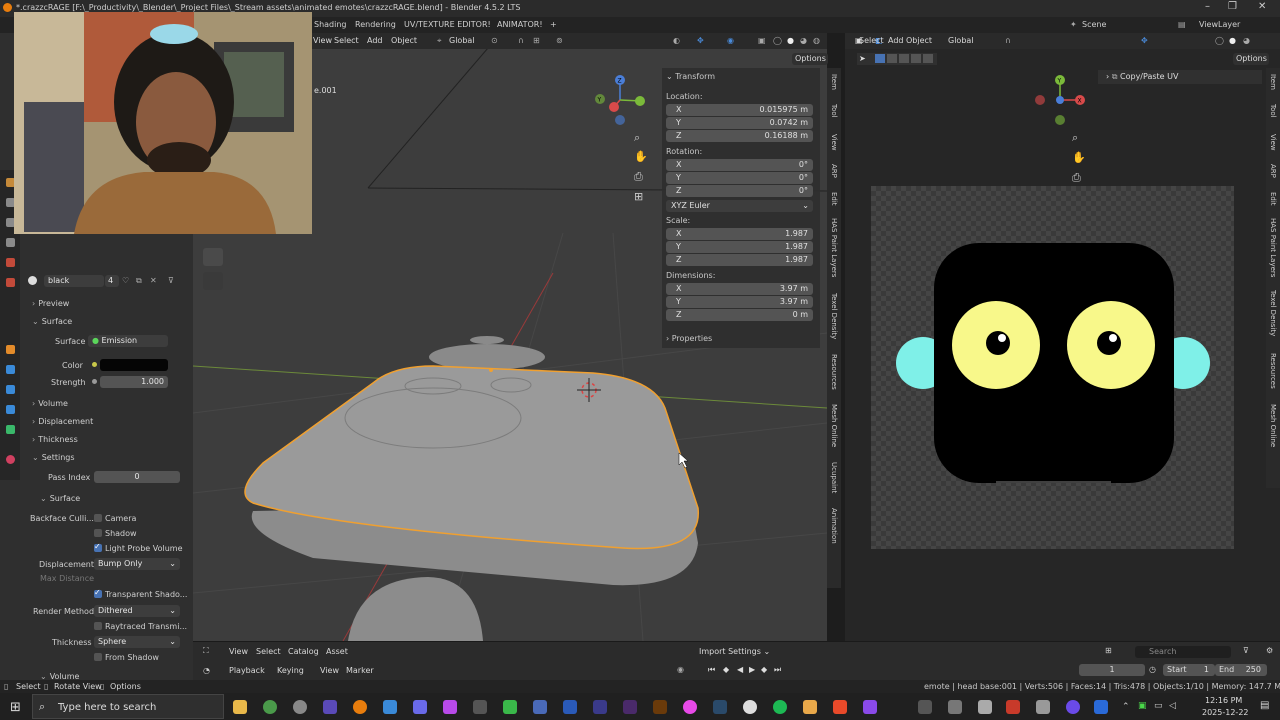 The image size is (1280, 720). Describe the element at coordinates (638, 177) in the screenshot. I see `camera-view-icon: ⎙` at that location.